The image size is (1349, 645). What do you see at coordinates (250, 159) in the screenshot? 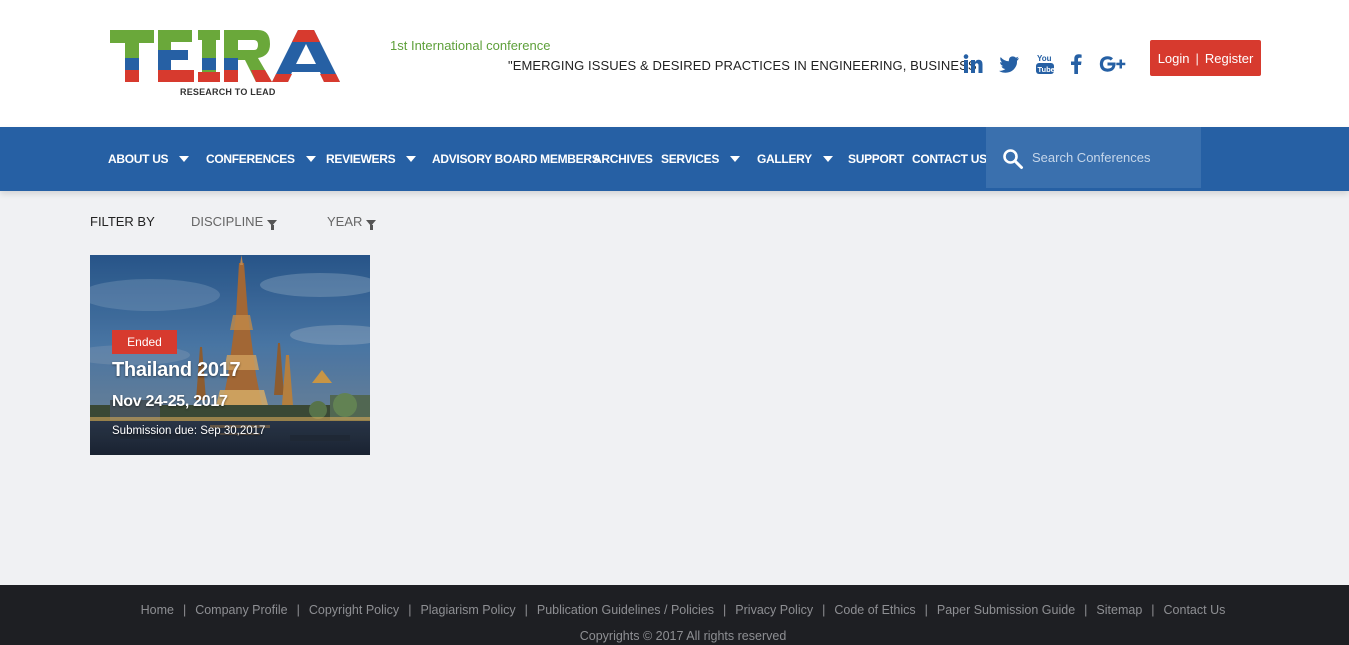
I see `nav-label: CONFERENCES` at bounding box center [250, 159].